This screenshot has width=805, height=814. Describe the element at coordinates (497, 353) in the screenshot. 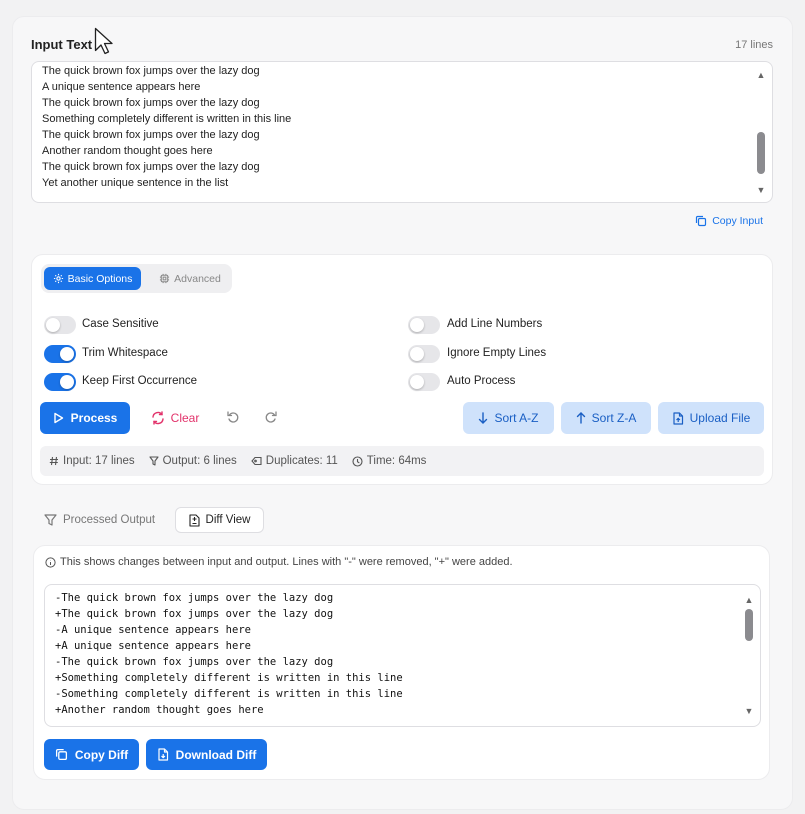

I see `ignore-empty-label: Ignore Empty Lines` at that location.